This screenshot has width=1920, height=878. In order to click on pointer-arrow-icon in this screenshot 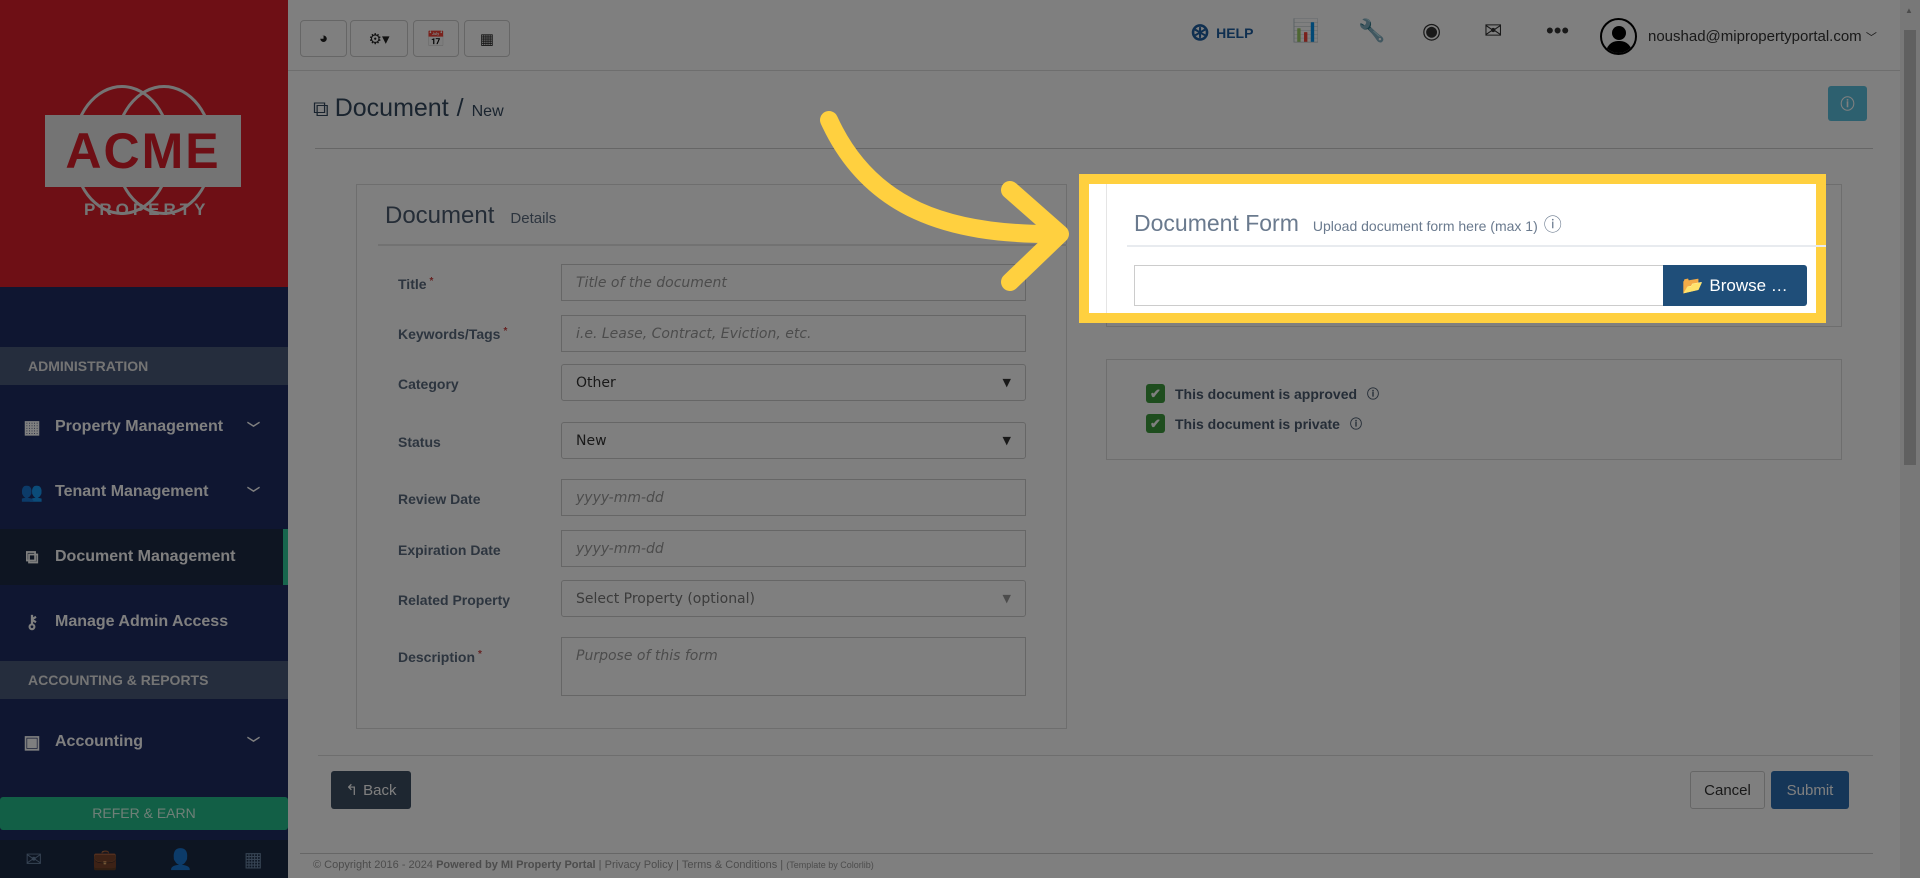, I will do `click(944, 201)`.